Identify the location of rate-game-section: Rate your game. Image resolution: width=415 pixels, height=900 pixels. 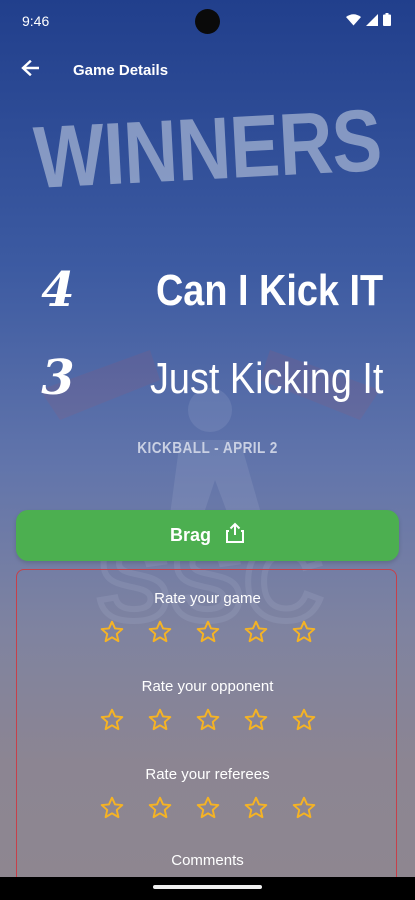
(207, 617).